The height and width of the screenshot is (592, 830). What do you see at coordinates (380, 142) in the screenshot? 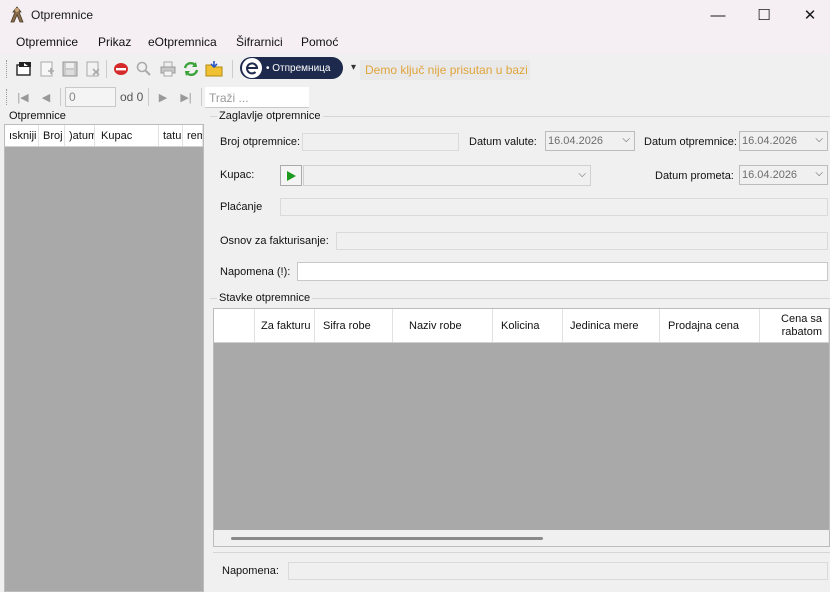
I see `broj-input` at bounding box center [380, 142].